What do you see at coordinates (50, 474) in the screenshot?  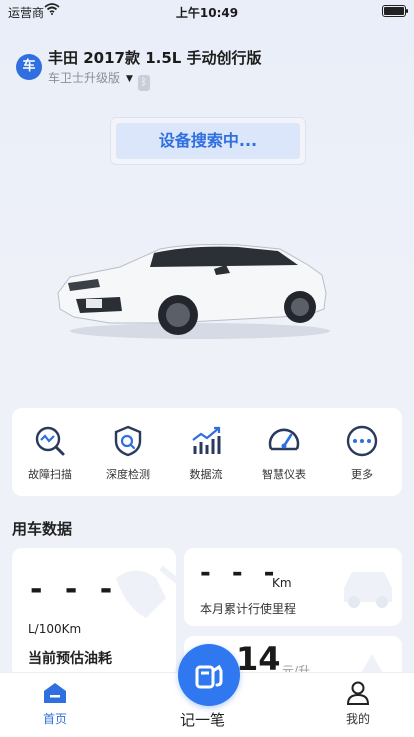 I see `tool-label: 故障扫描` at bounding box center [50, 474].